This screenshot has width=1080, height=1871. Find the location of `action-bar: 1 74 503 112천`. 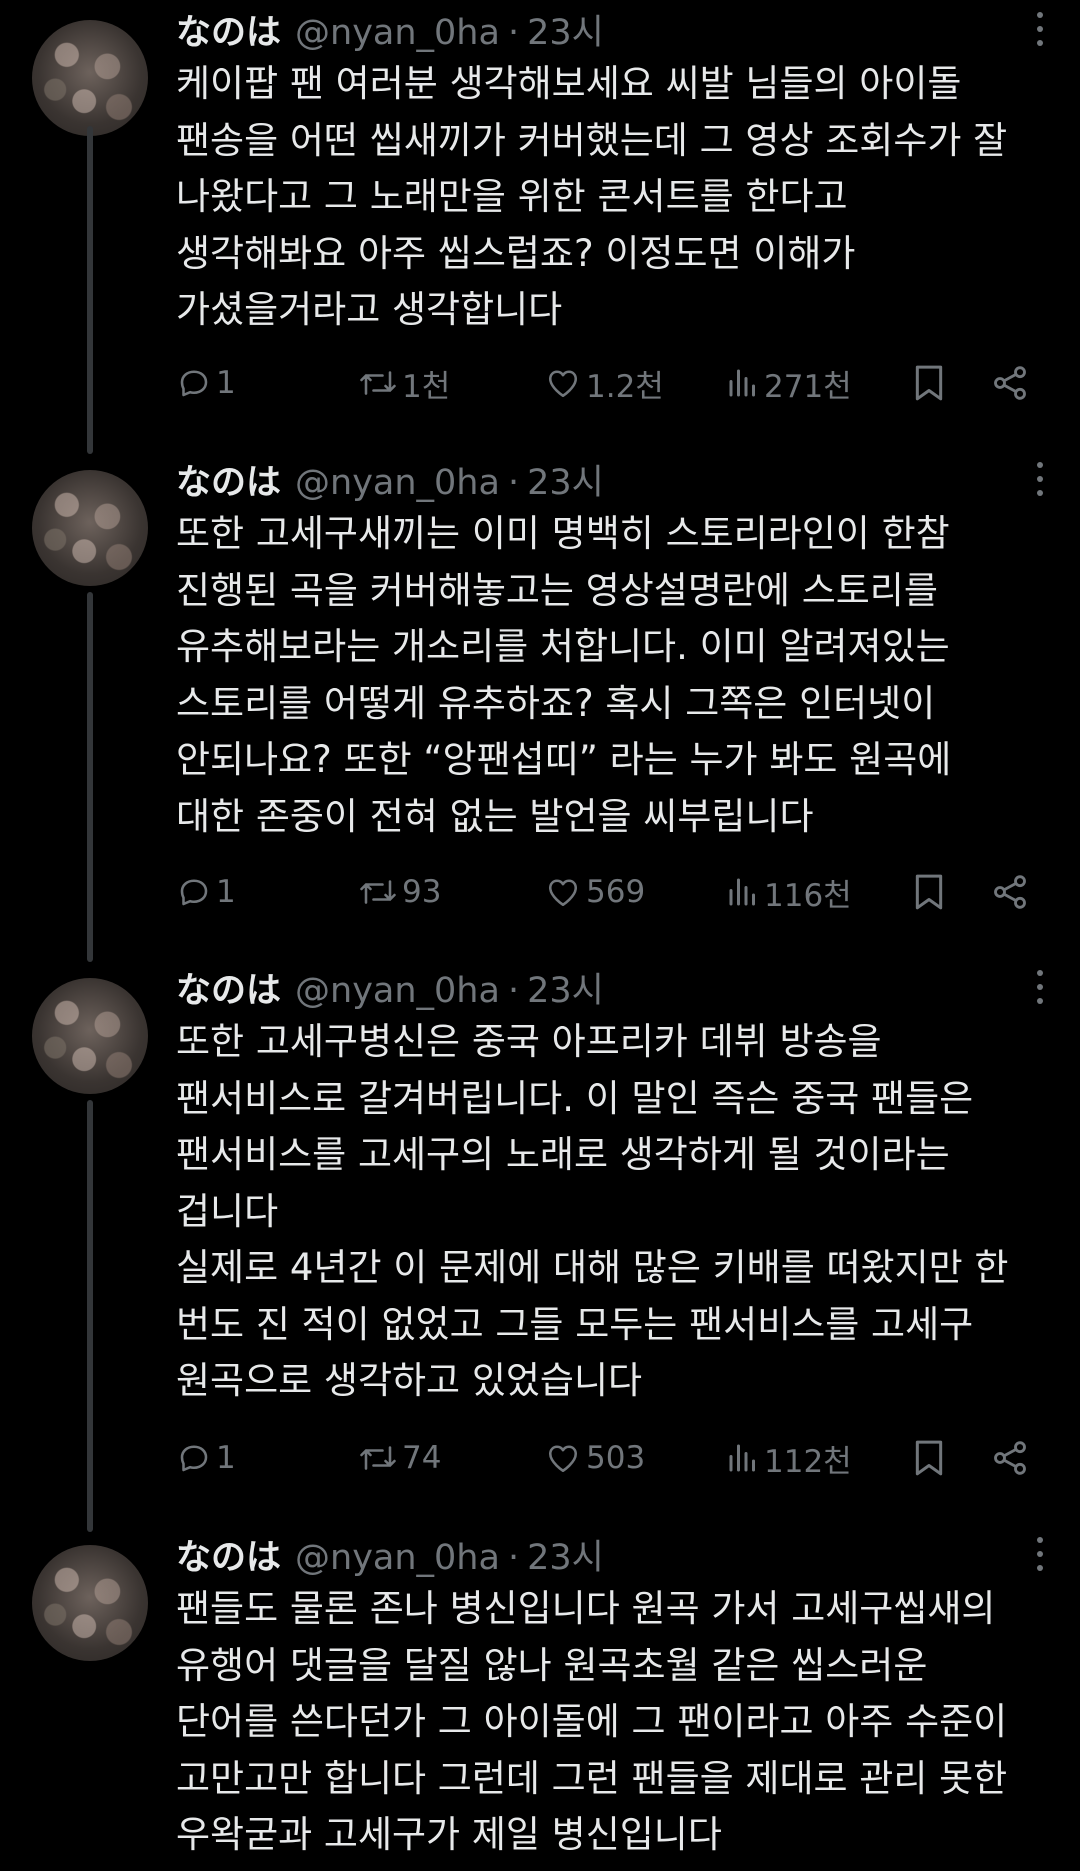

action-bar: 1 74 503 112천 is located at coordinates (611, 1458).